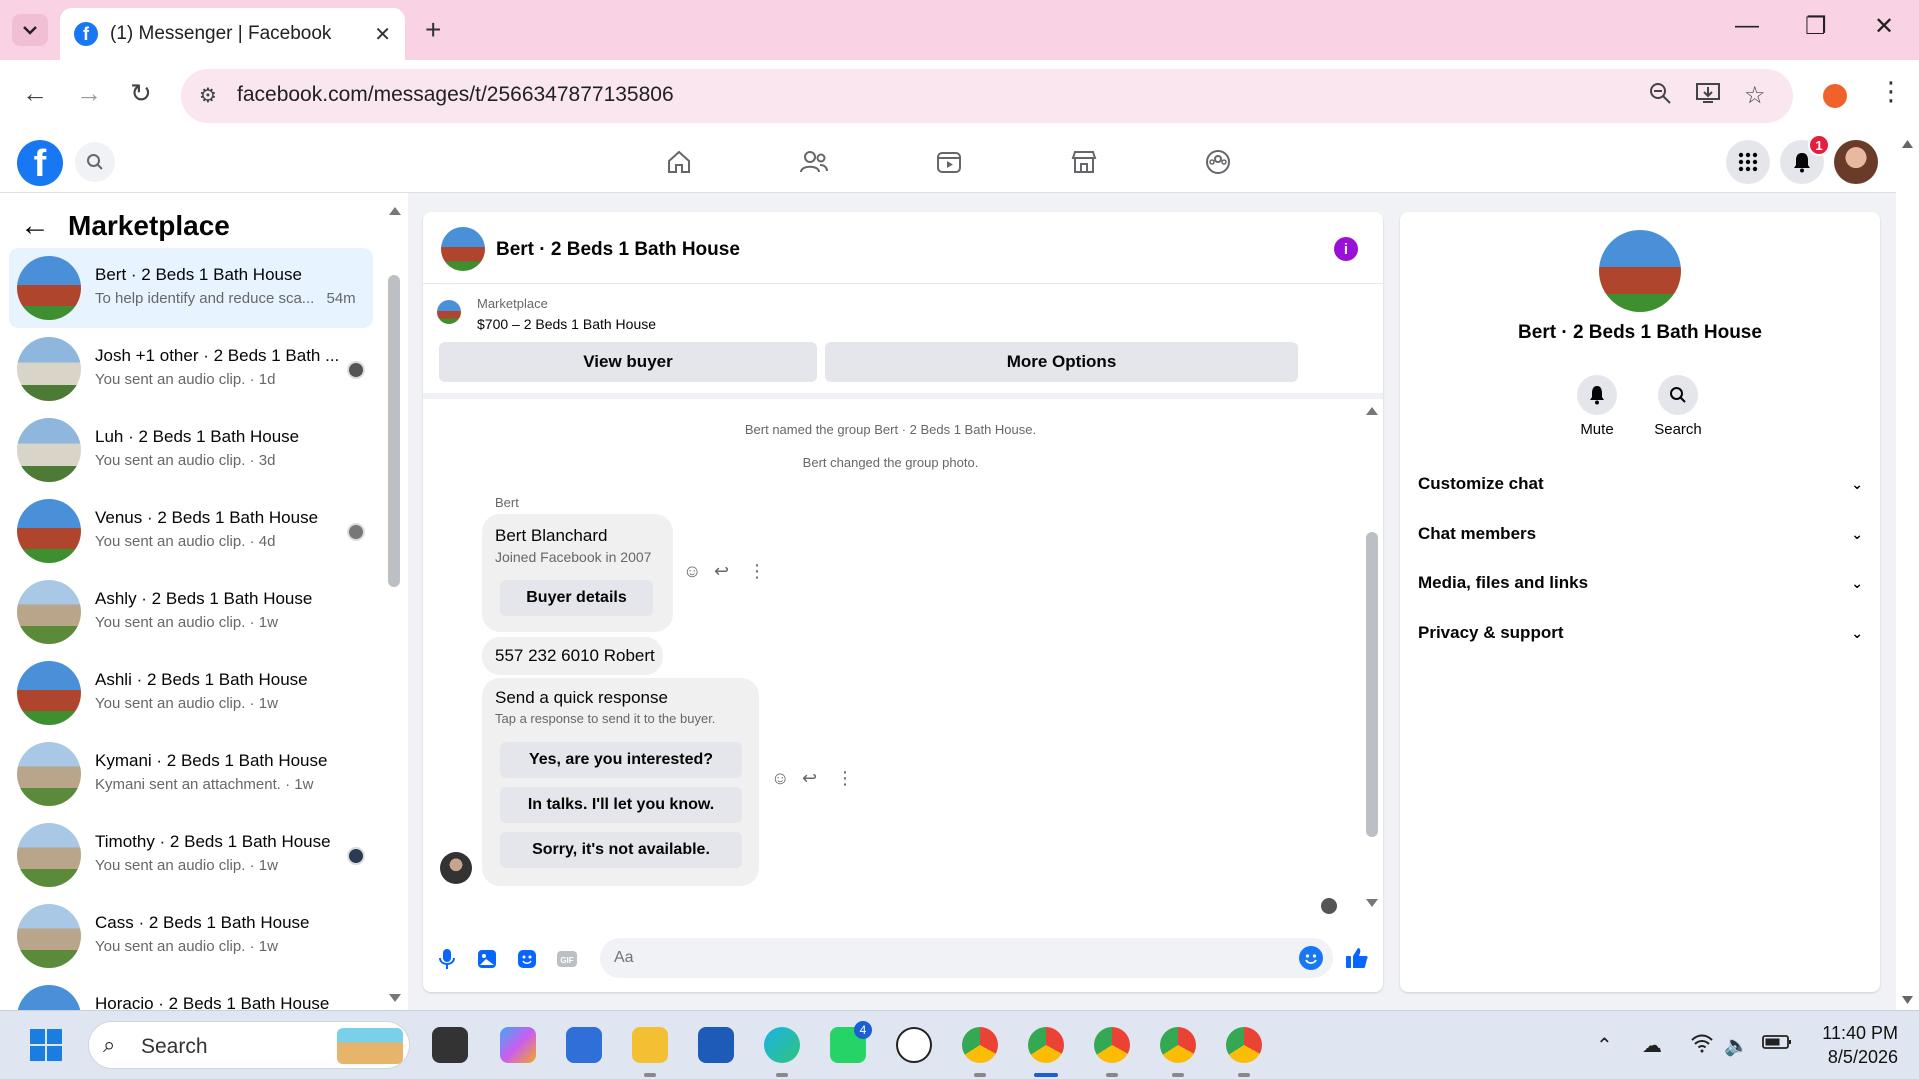 The width and height of the screenshot is (1919, 1079). Describe the element at coordinates (621, 760) in the screenshot. I see `quick-response-option: Yes, are you interested?` at that location.